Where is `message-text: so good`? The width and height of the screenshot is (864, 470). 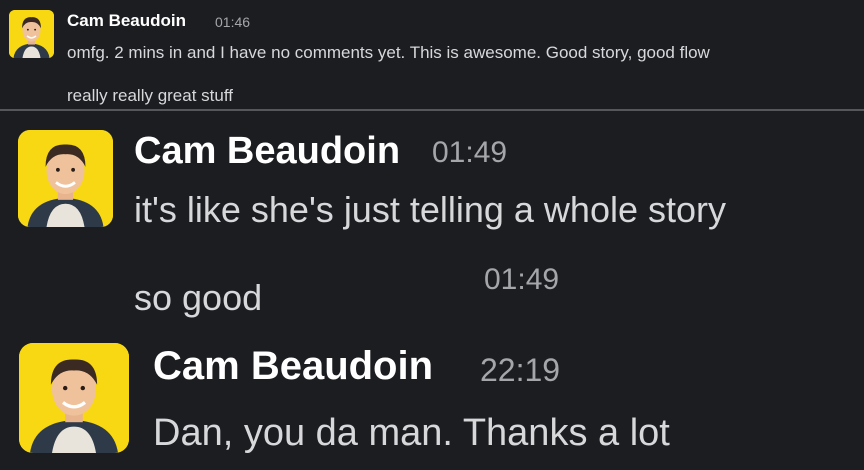
message-text: so good is located at coordinates (198, 297).